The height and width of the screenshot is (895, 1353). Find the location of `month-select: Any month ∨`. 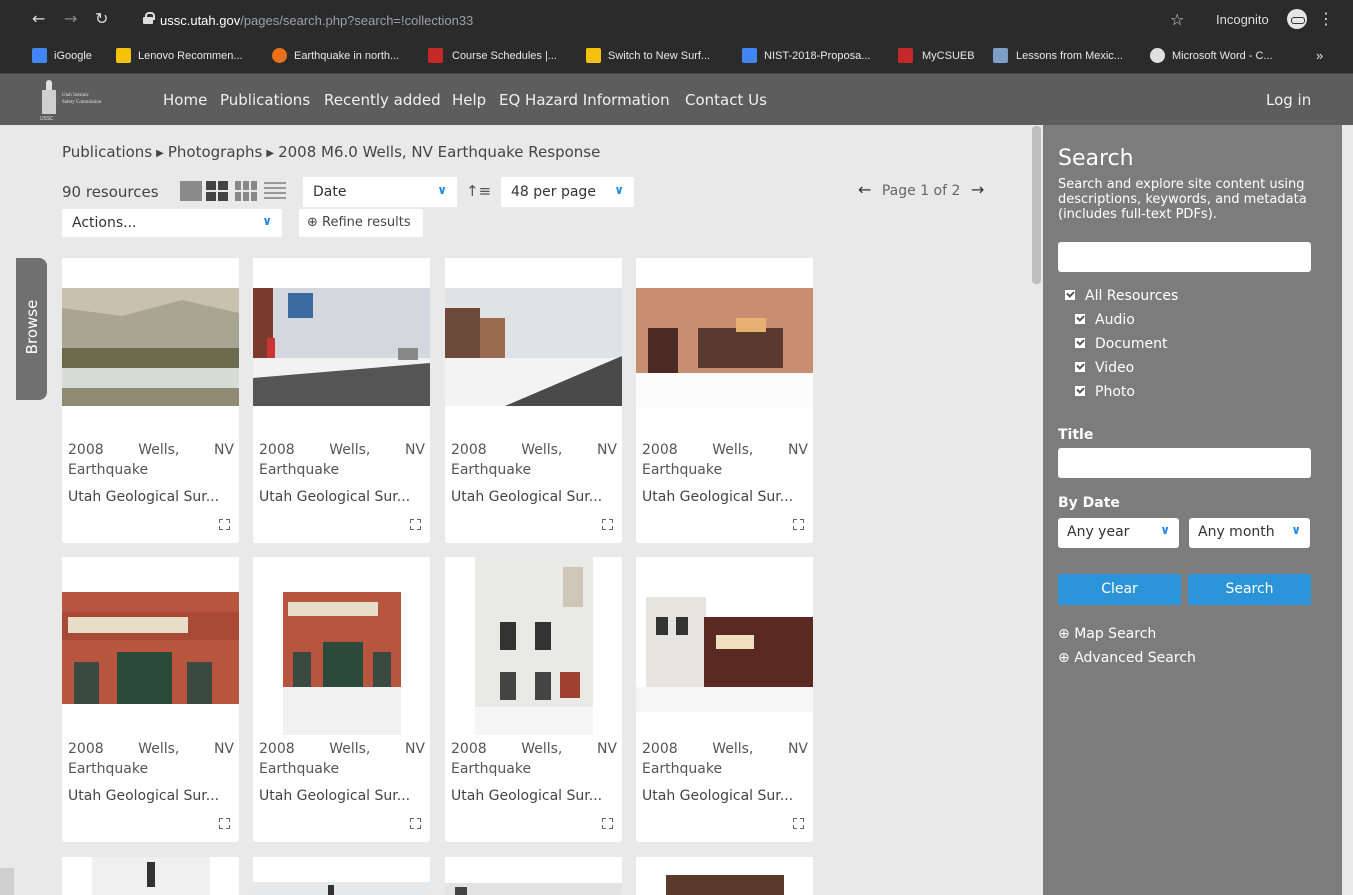

month-select: Any month ∨ is located at coordinates (1249, 533).